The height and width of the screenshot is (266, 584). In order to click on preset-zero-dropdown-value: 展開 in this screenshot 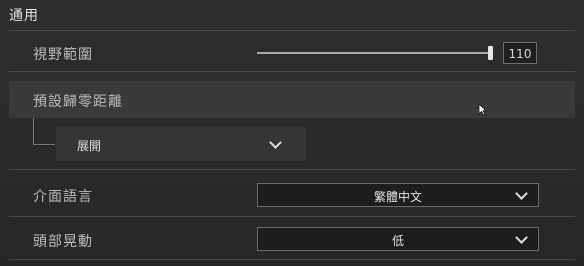, I will do `click(89, 146)`.